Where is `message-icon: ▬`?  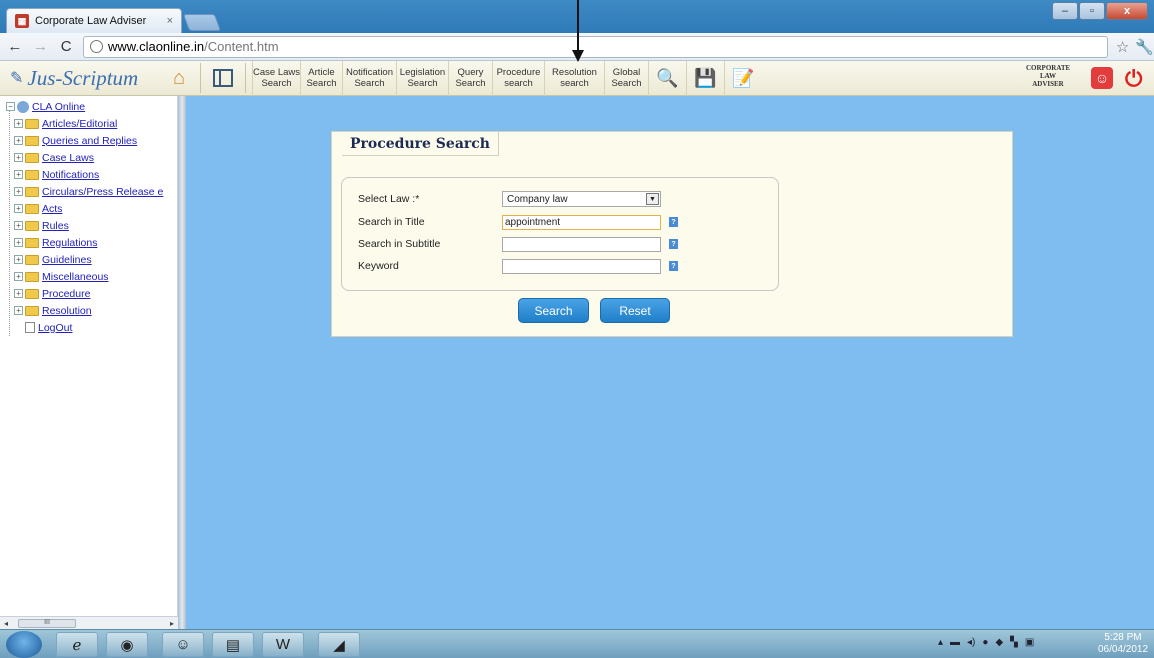 message-icon: ▬ is located at coordinates (955, 642).